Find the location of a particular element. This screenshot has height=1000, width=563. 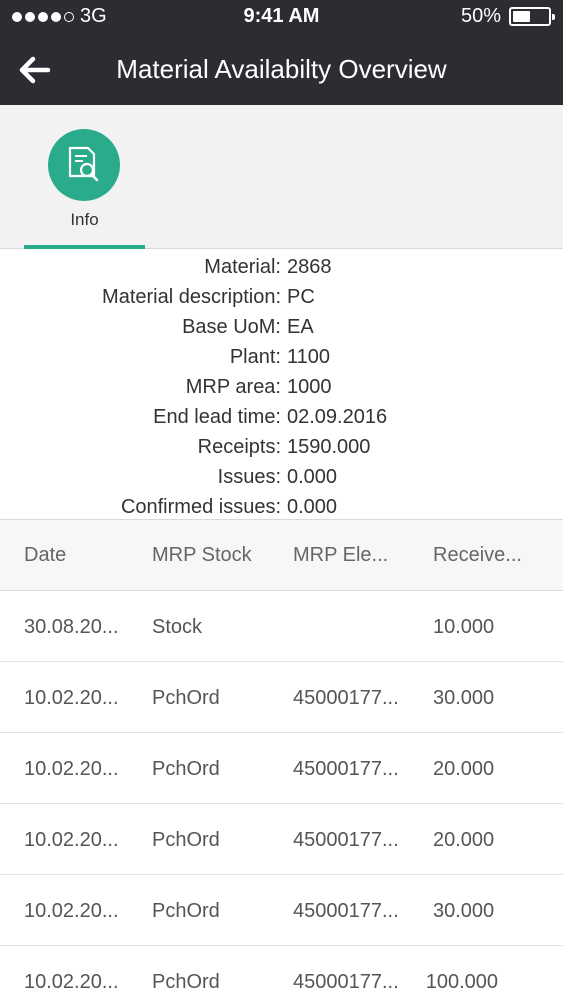

info-value: 1590.000 is located at coordinates (329, 447).